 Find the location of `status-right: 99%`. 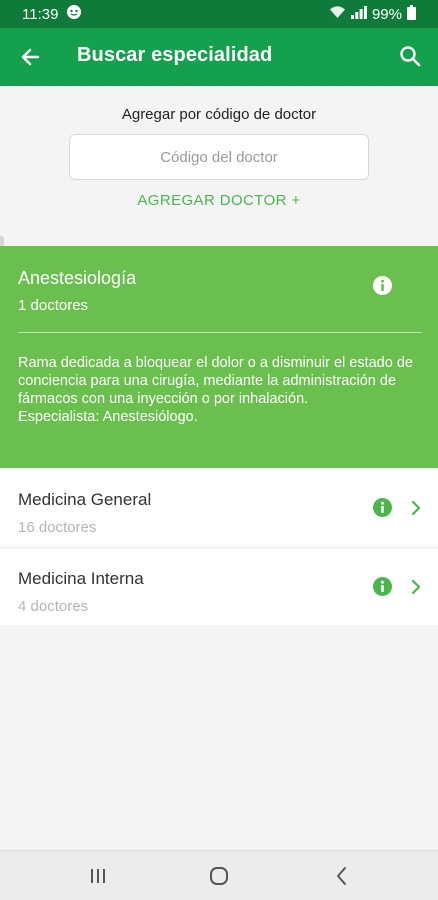

status-right: 99% is located at coordinates (372, 14).